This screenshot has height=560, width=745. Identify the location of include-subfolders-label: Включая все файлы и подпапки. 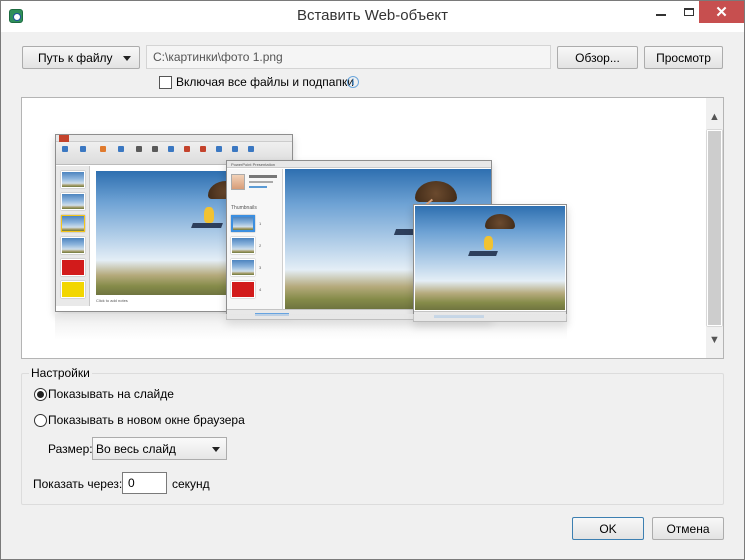
(265, 82).